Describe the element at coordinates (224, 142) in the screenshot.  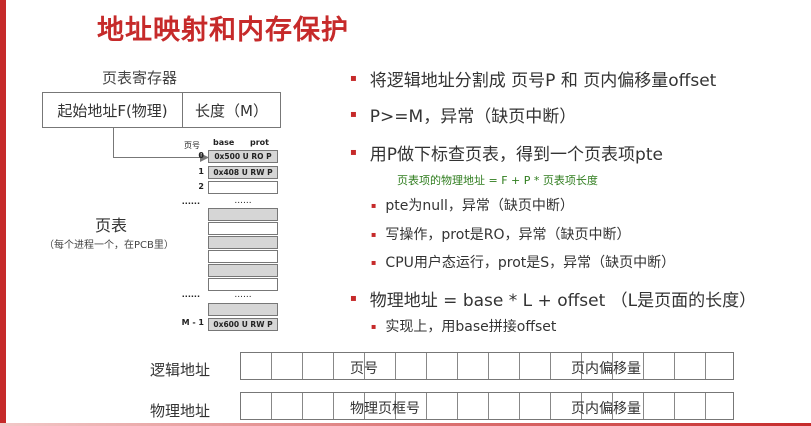
I see `page-table-col-base: base` at that location.